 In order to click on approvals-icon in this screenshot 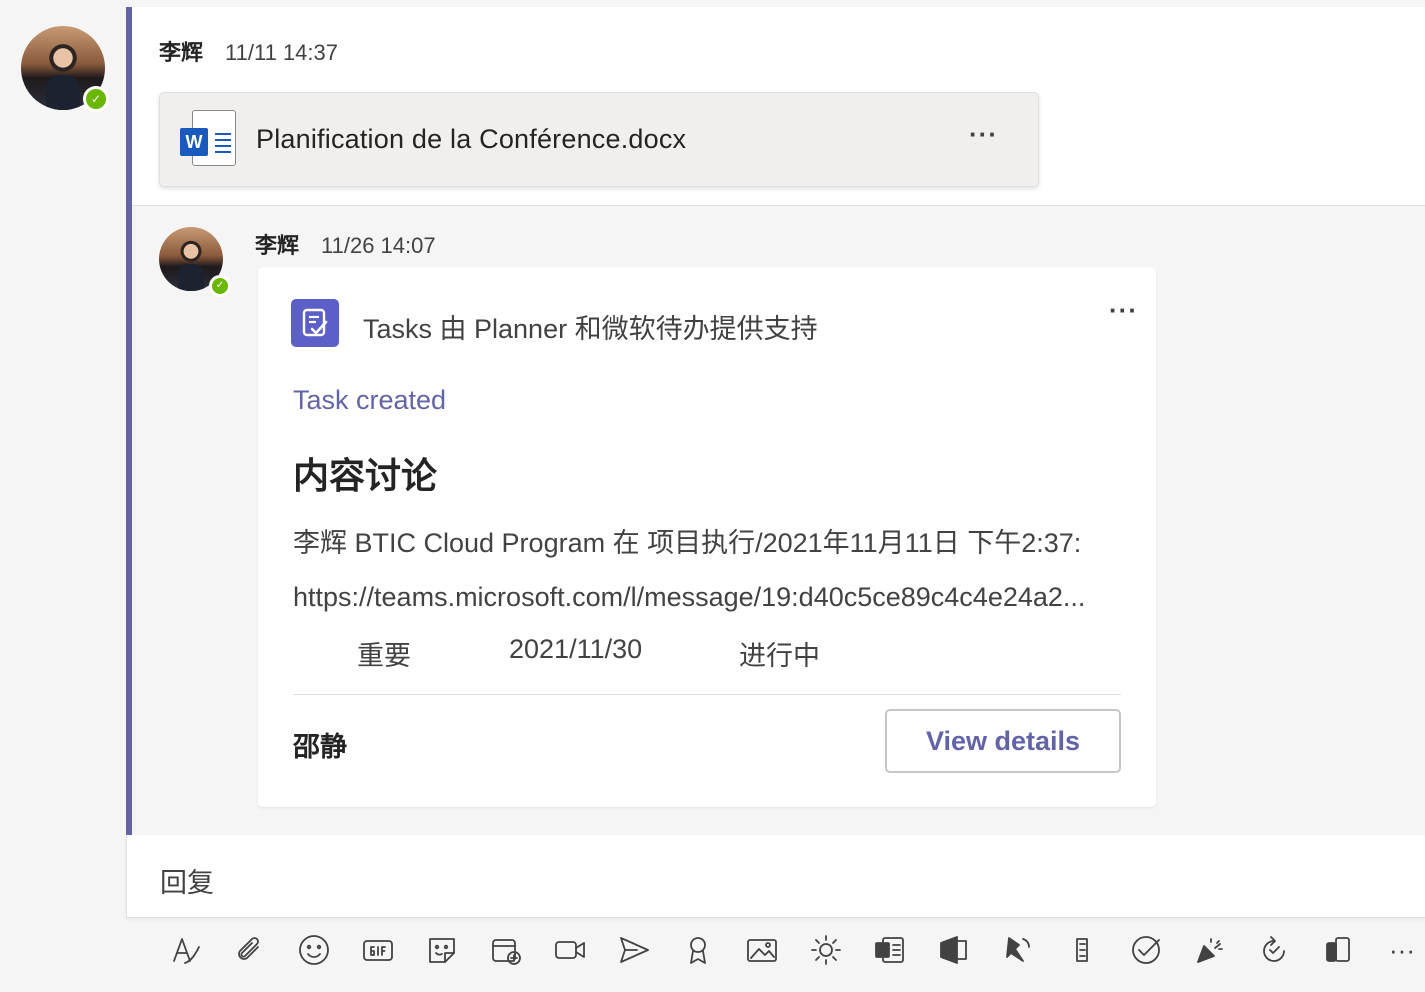, I will do `click(1146, 950)`.